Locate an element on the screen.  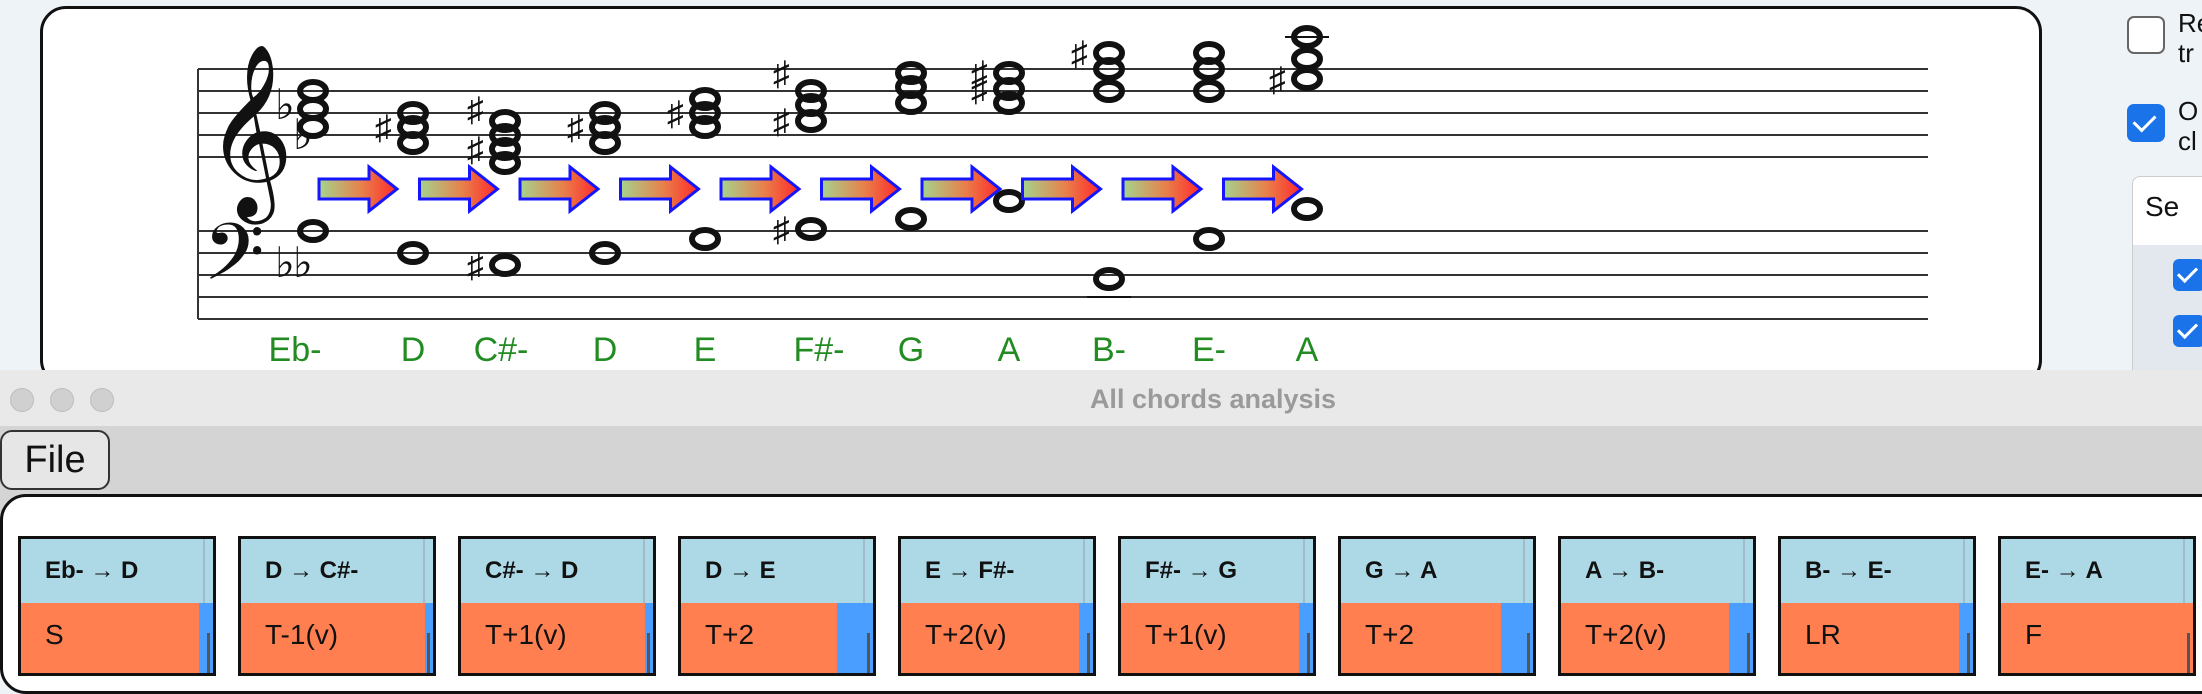
transition-label: C#- → D is located at coordinates (557, 571).